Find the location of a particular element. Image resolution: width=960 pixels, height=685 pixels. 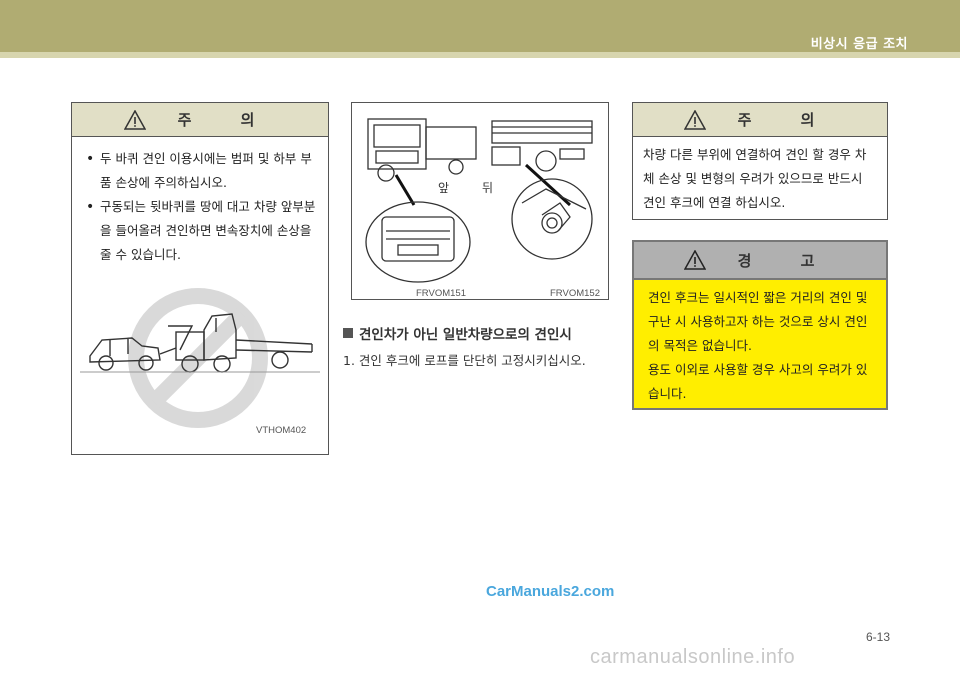

section-title: 비상시 응급 조치 is located at coordinates (859, 44).